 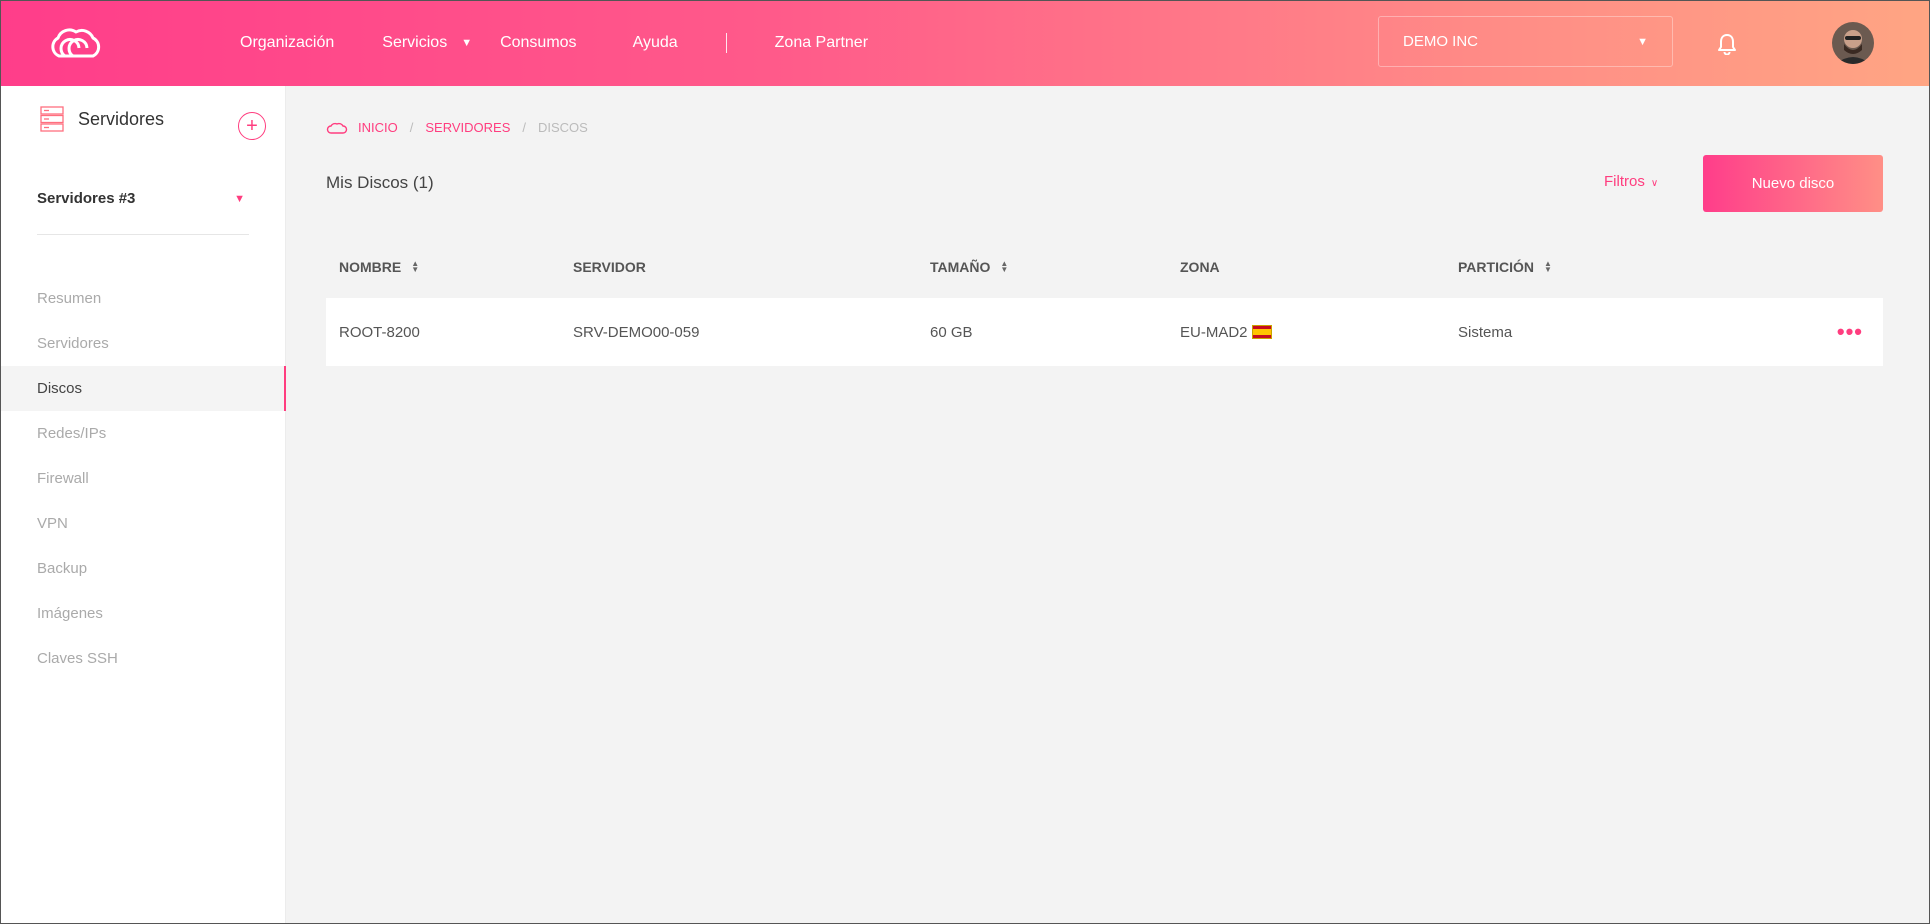 What do you see at coordinates (415, 42) in the screenshot?
I see `nav-servicios-label: Servicios` at bounding box center [415, 42].